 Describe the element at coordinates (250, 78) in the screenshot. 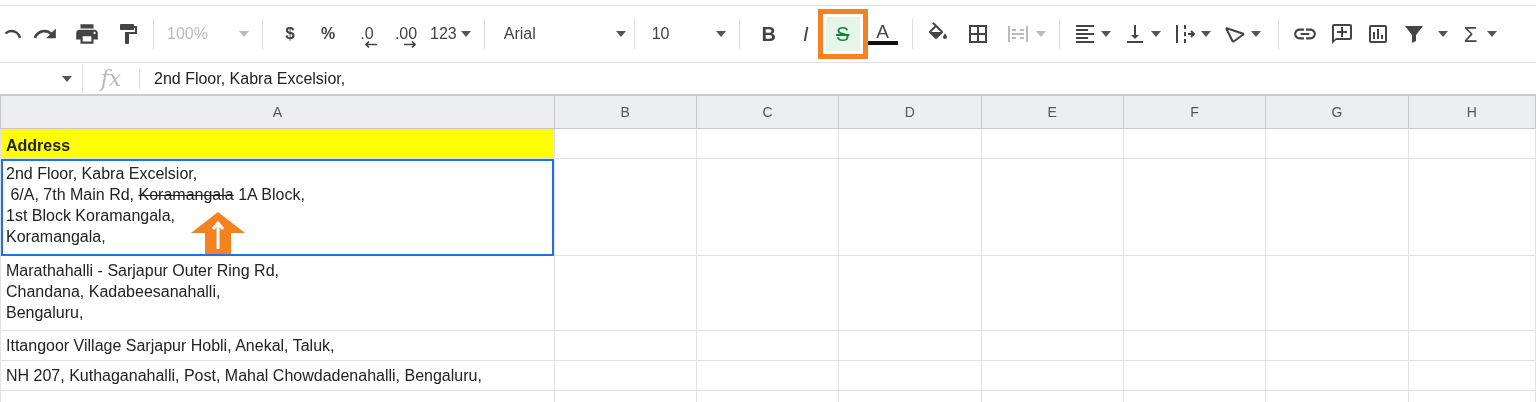

I see `formula-input: 2nd Floor, Kabra Excelsior,` at that location.